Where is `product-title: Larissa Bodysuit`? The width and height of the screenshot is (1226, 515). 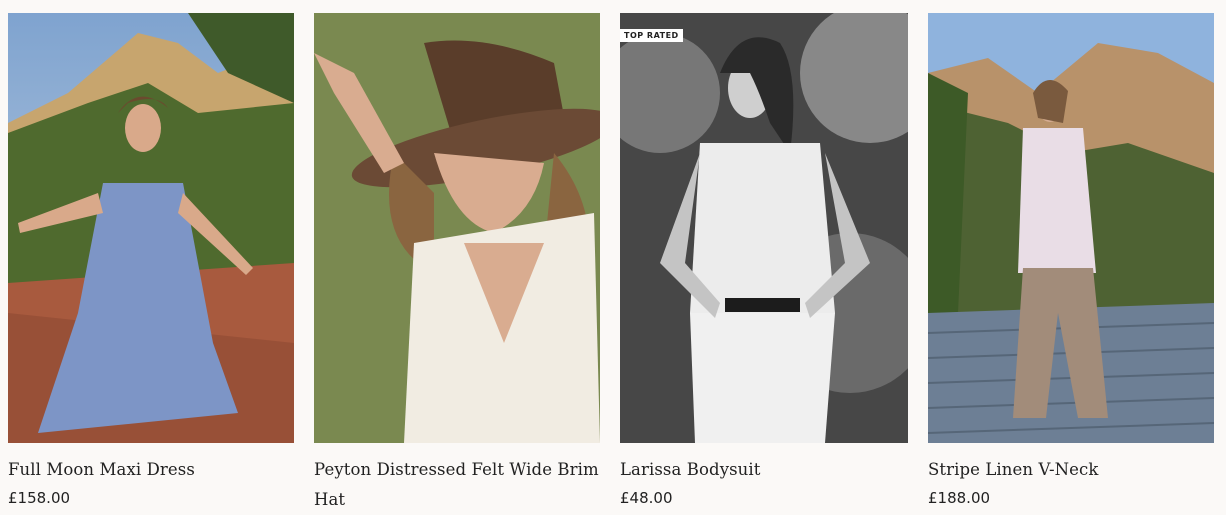 product-title: Larissa Bodysuit is located at coordinates (764, 470).